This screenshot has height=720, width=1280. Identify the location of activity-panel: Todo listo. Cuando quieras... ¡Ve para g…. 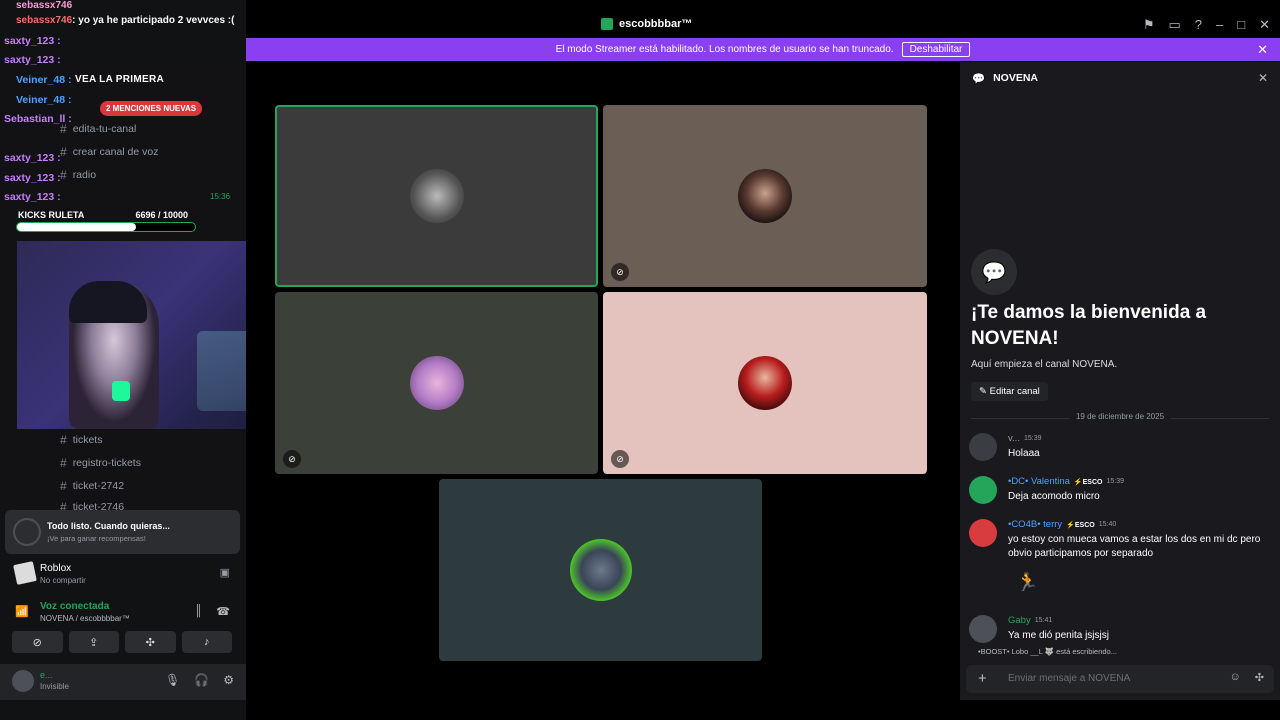
(122, 532).